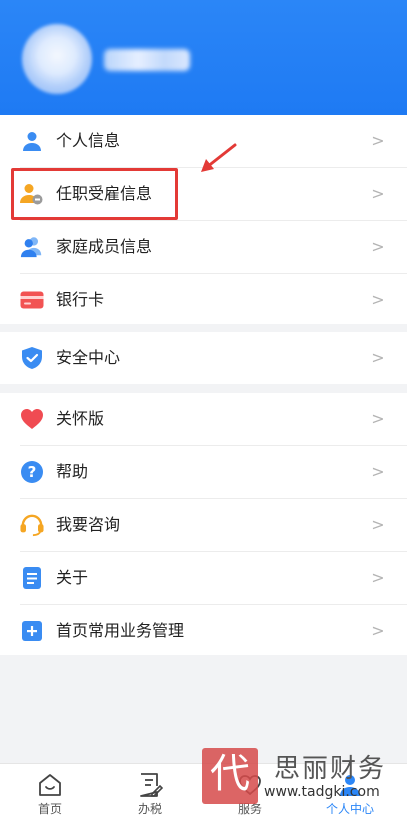  I want to click on tab-label: 首页, so click(49, 809).